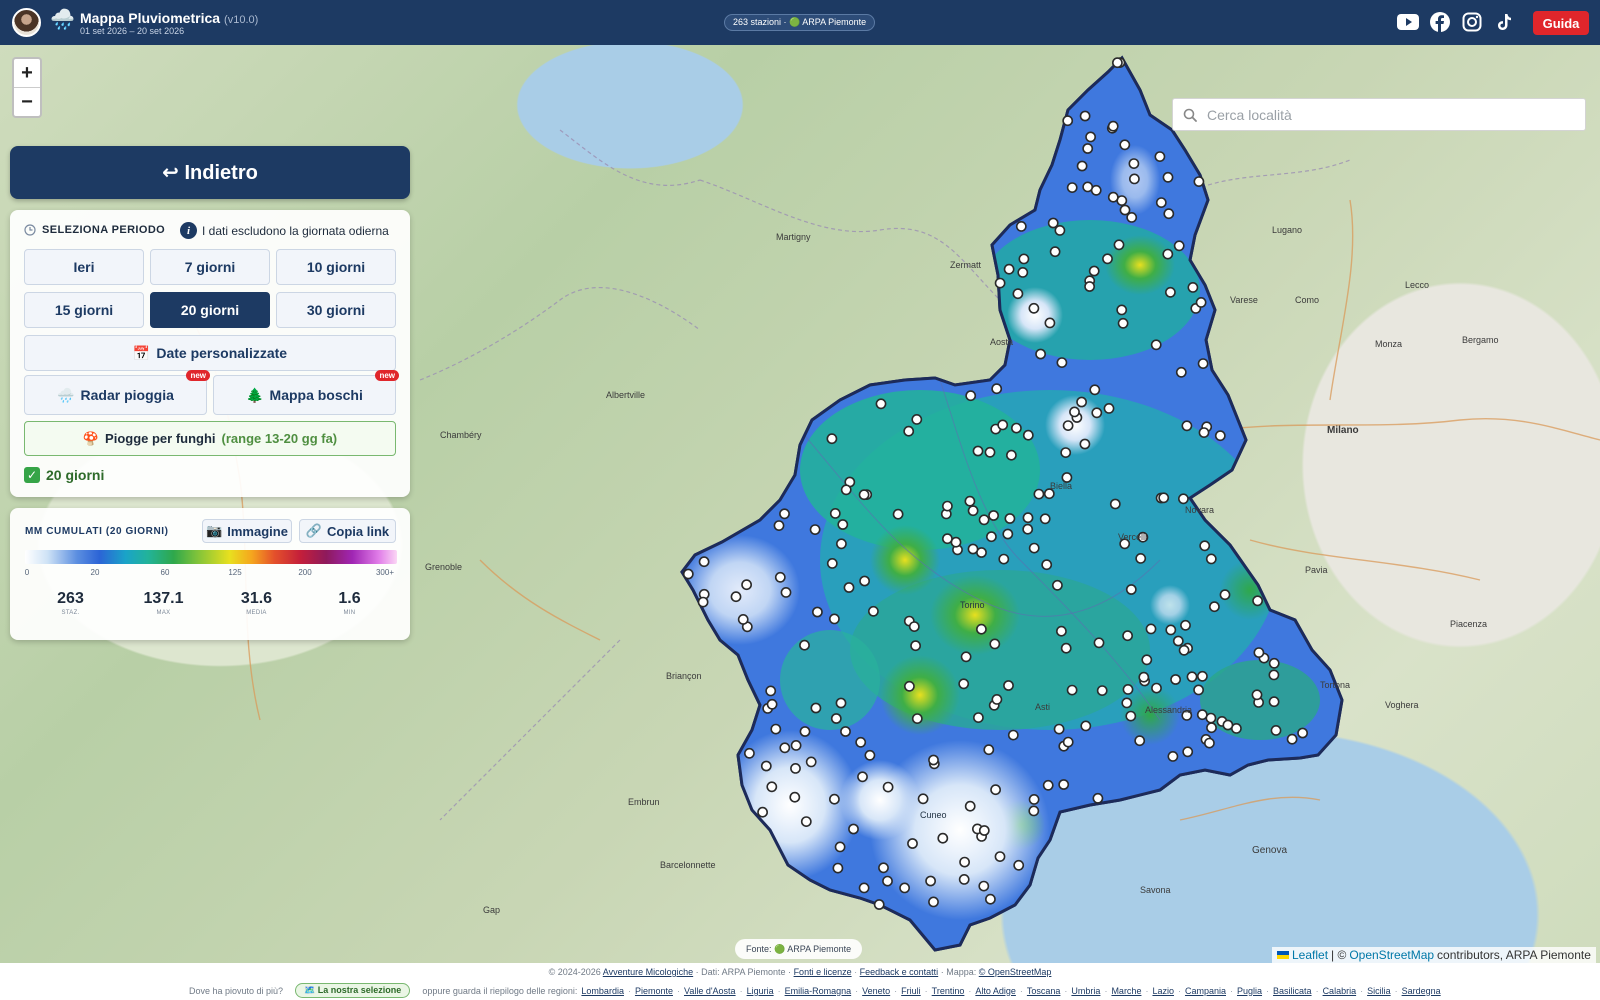  I want to click on site-link: Avventure Micologiche, so click(648, 972).